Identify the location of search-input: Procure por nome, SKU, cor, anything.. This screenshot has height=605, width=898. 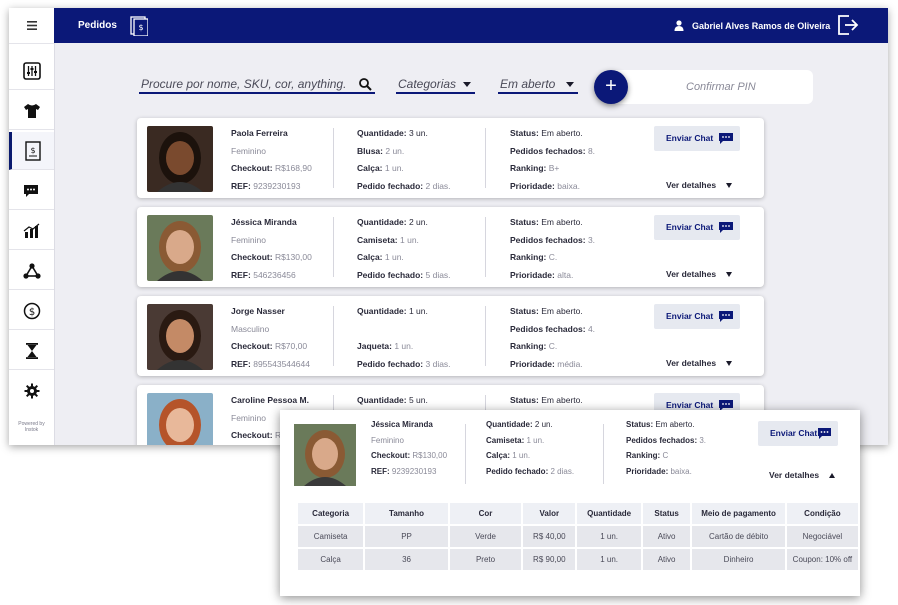
(257, 84).